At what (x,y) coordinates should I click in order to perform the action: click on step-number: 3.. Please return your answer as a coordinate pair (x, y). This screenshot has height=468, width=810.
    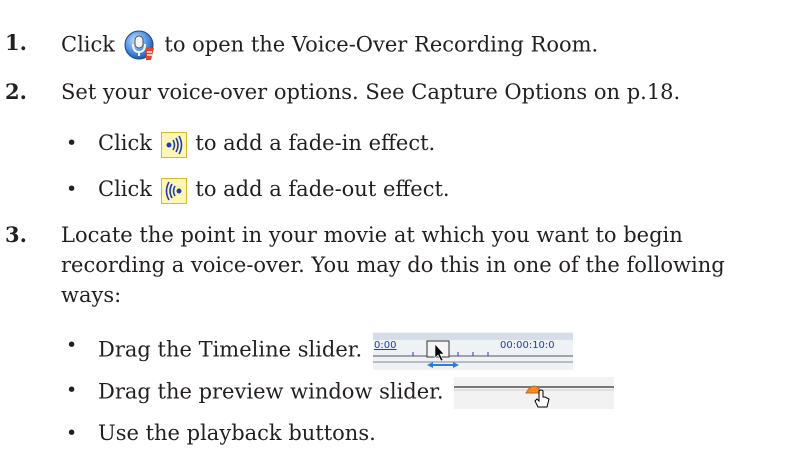
    Looking at the image, I should click on (16, 234).